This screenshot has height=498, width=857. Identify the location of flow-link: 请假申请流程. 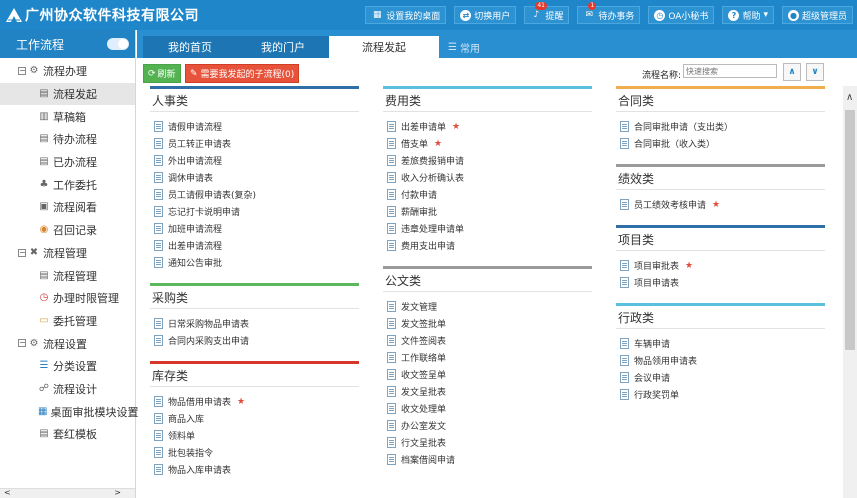
(256, 126).